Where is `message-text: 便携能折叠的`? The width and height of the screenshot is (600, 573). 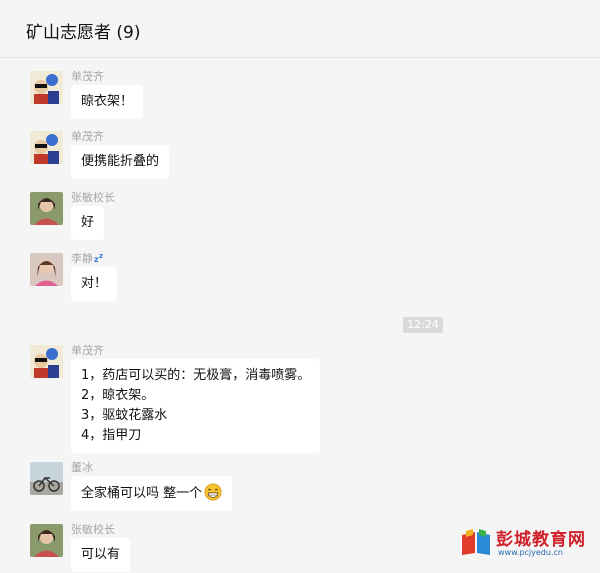 message-text: 便携能折叠的 is located at coordinates (120, 161).